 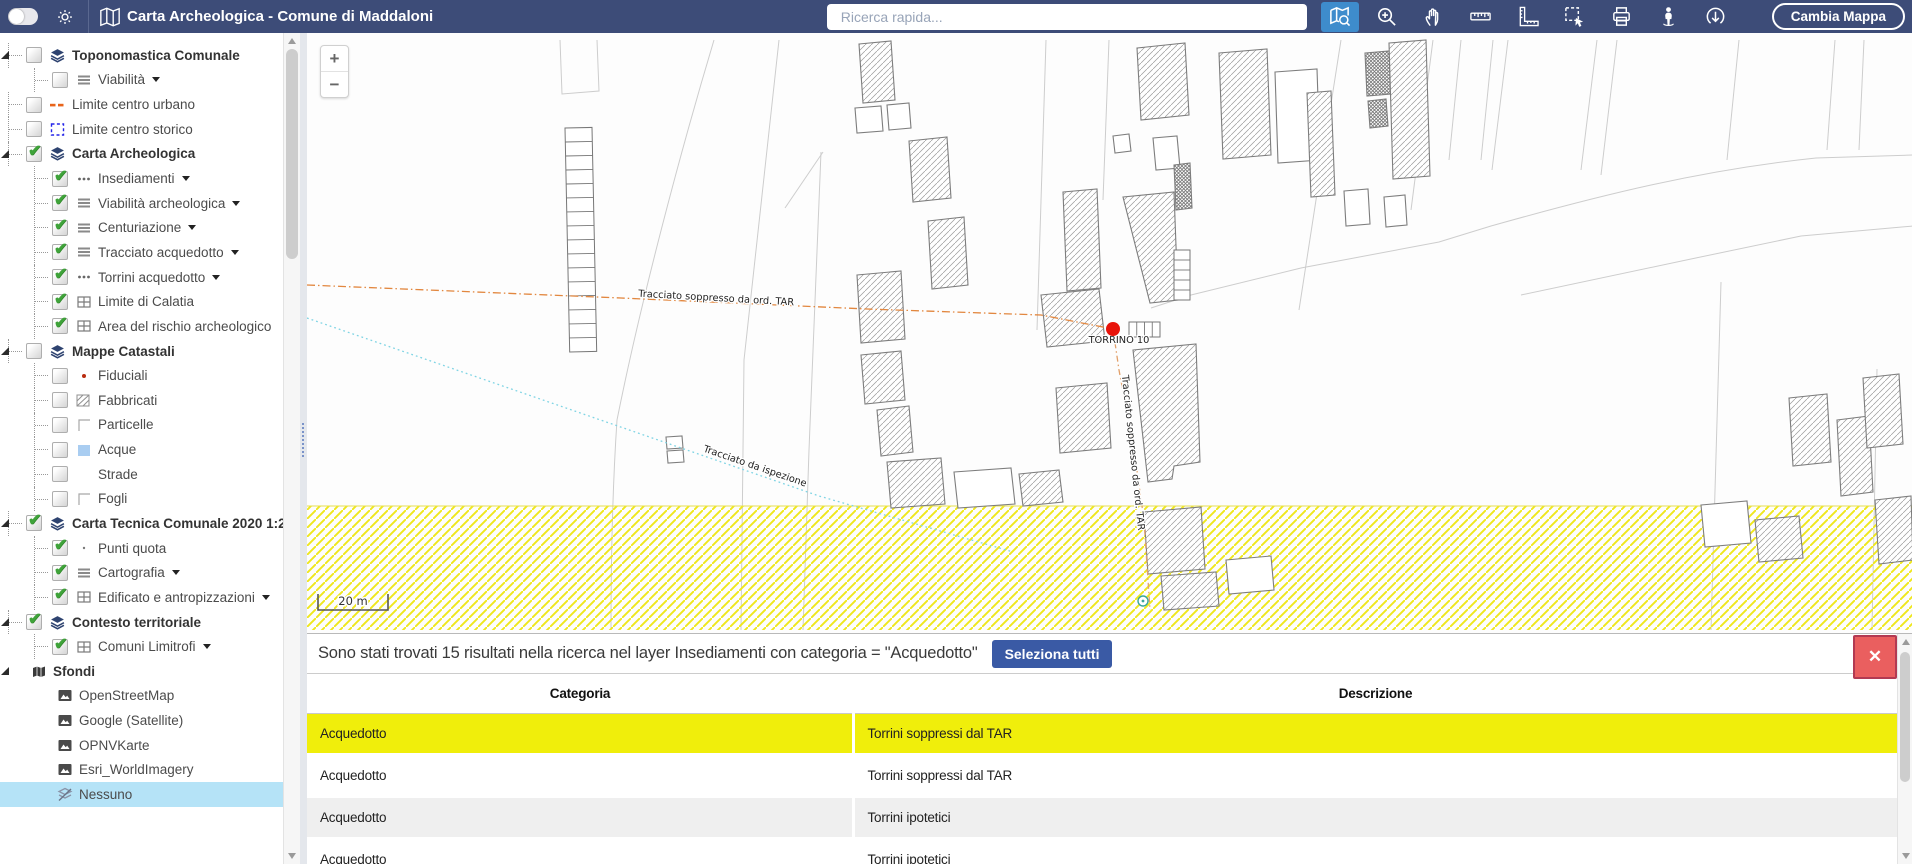 What do you see at coordinates (141, 597) in the screenshot?
I see `sidebar-item-edificato-e-antropizzazioni: Edificato e antropizzazioni` at bounding box center [141, 597].